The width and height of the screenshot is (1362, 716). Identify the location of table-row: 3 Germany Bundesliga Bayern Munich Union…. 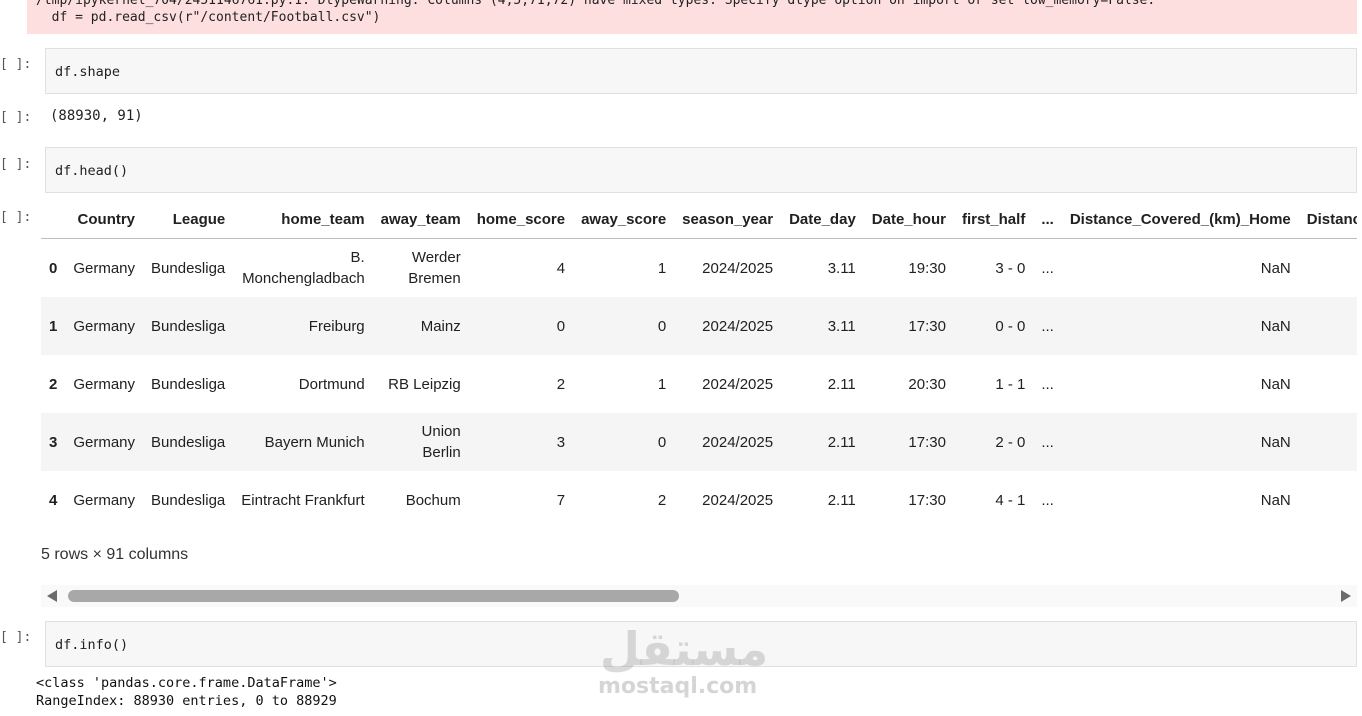
(699, 442).